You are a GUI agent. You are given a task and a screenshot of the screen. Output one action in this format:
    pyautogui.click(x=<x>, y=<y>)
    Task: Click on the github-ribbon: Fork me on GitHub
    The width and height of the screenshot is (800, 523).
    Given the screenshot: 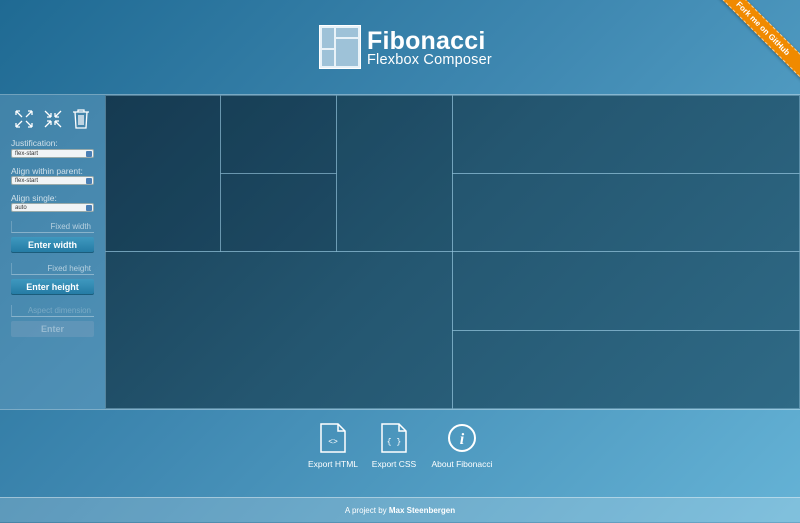 What is the action you would take?
    pyautogui.click(x=750, y=50)
    